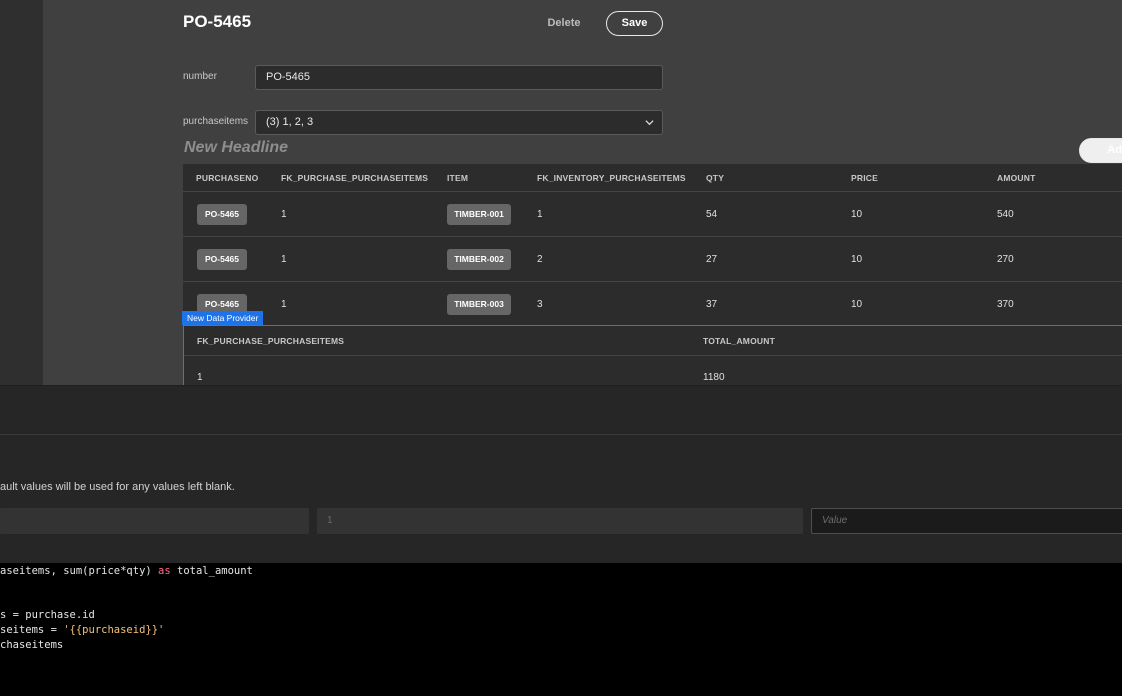 This screenshot has width=1122, height=696. Describe the element at coordinates (652, 303) in the screenshot. I see `table-row: PO-5465 1 TIMBER-003 3 37 10 370` at that location.